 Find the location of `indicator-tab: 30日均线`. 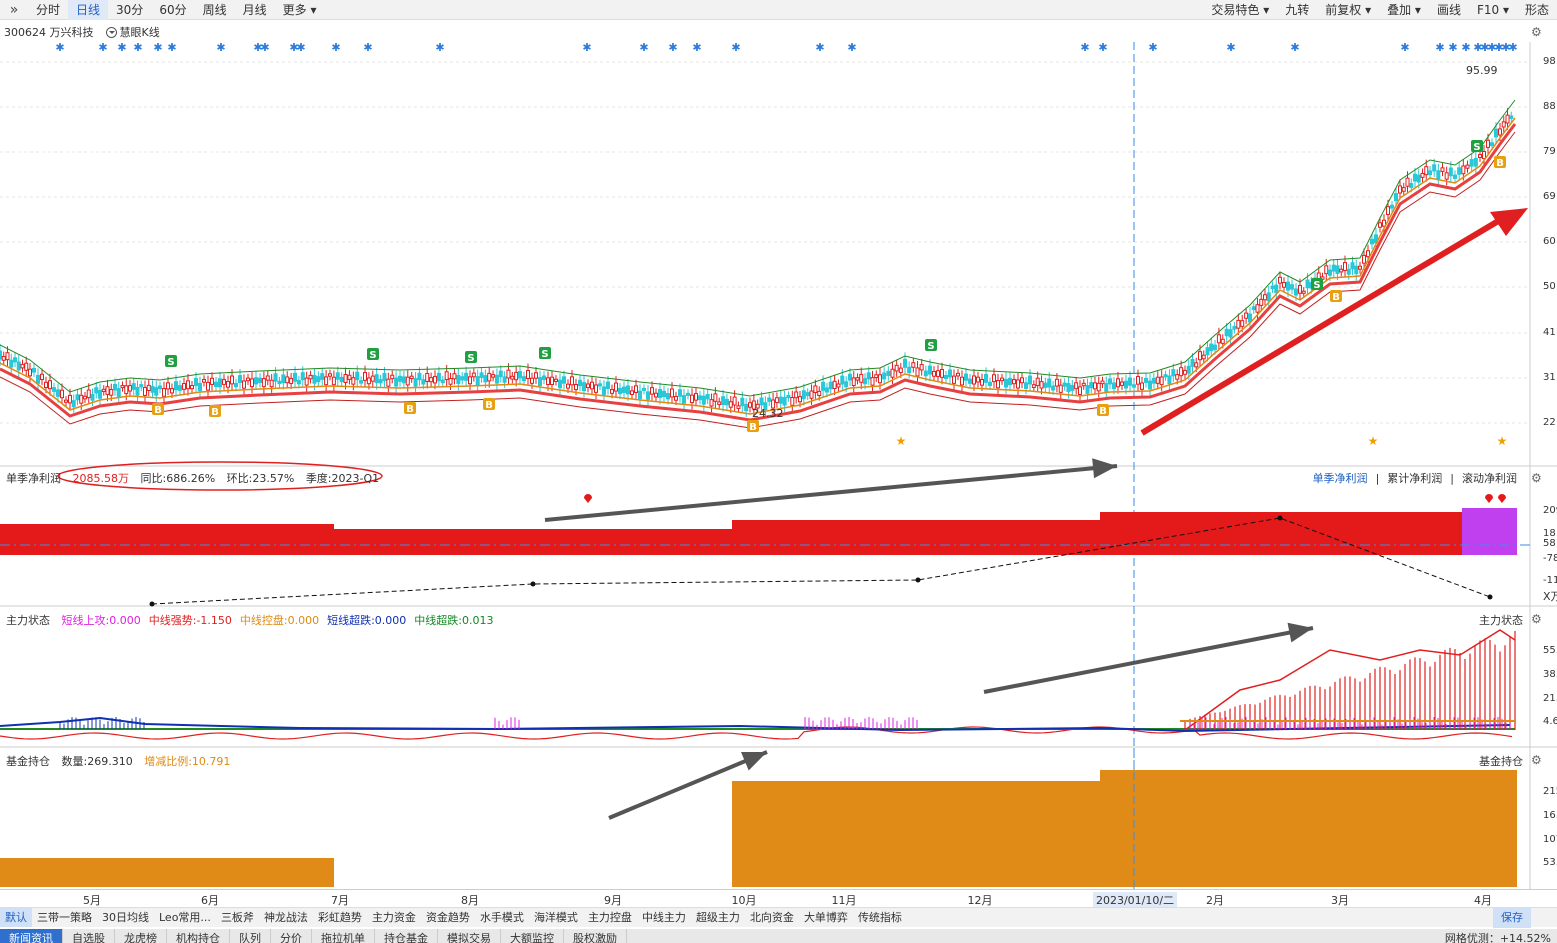

indicator-tab: 30日均线 is located at coordinates (125, 917).